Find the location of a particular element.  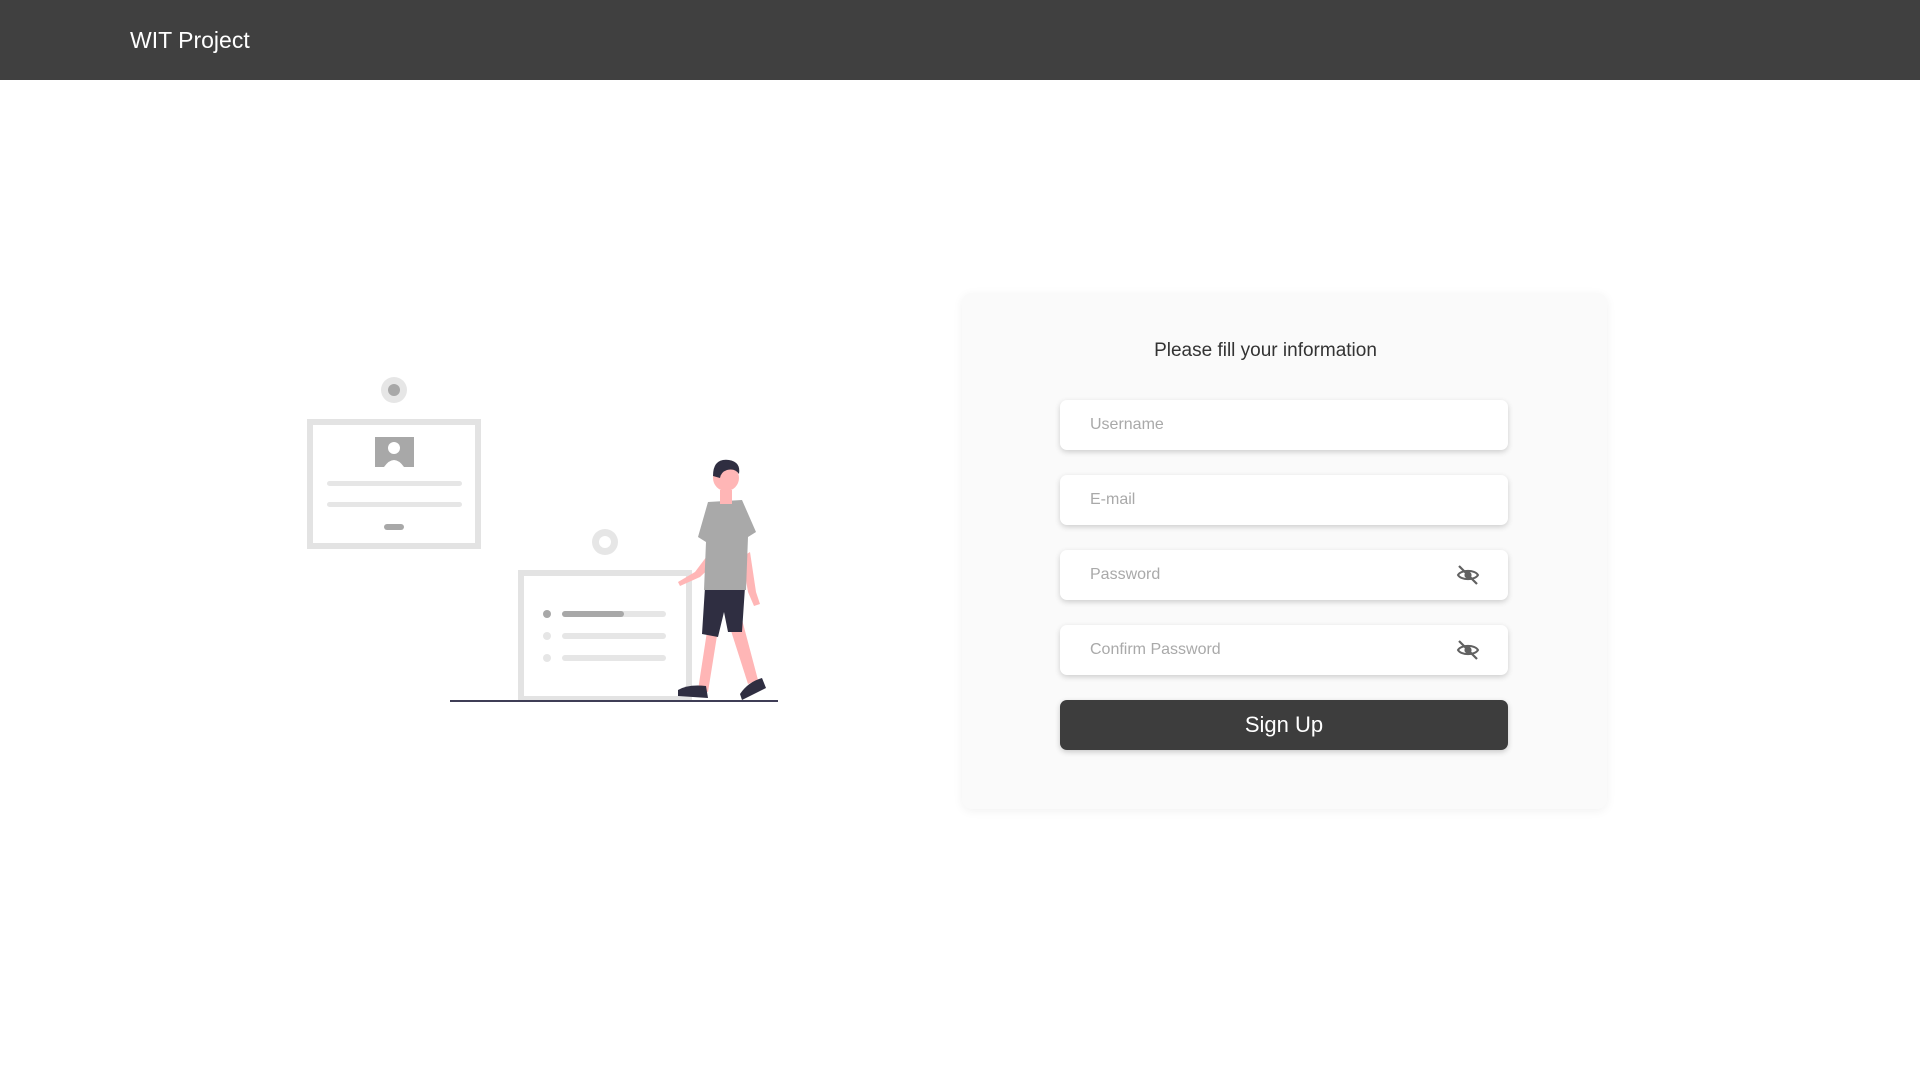

email-input is located at coordinates (1284, 500).